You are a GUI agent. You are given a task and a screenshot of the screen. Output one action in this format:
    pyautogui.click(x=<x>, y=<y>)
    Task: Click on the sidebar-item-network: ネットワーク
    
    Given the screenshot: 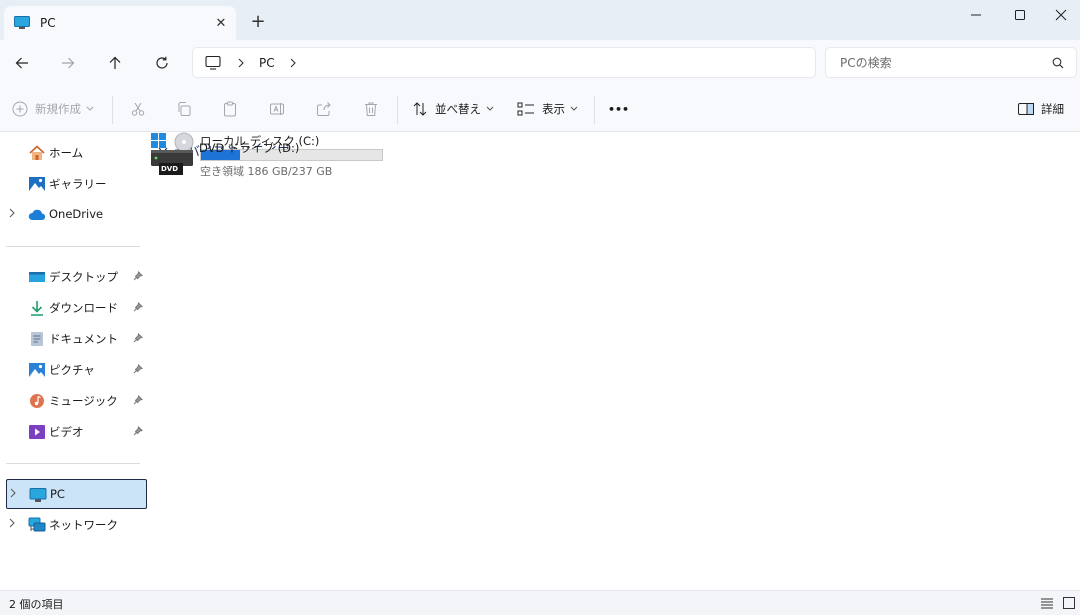 What is the action you would take?
    pyautogui.click(x=76, y=525)
    